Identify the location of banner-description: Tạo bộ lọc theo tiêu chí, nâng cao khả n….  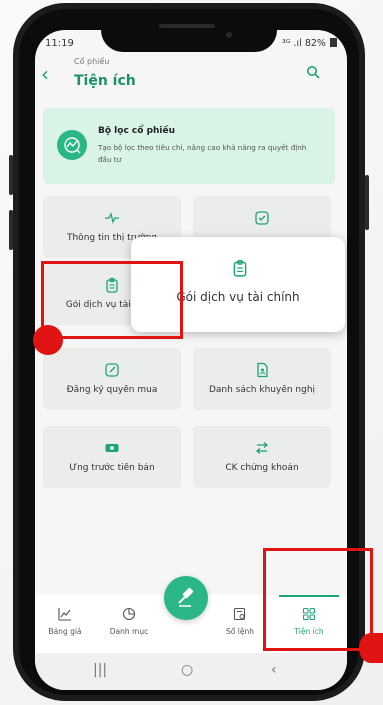
(202, 153).